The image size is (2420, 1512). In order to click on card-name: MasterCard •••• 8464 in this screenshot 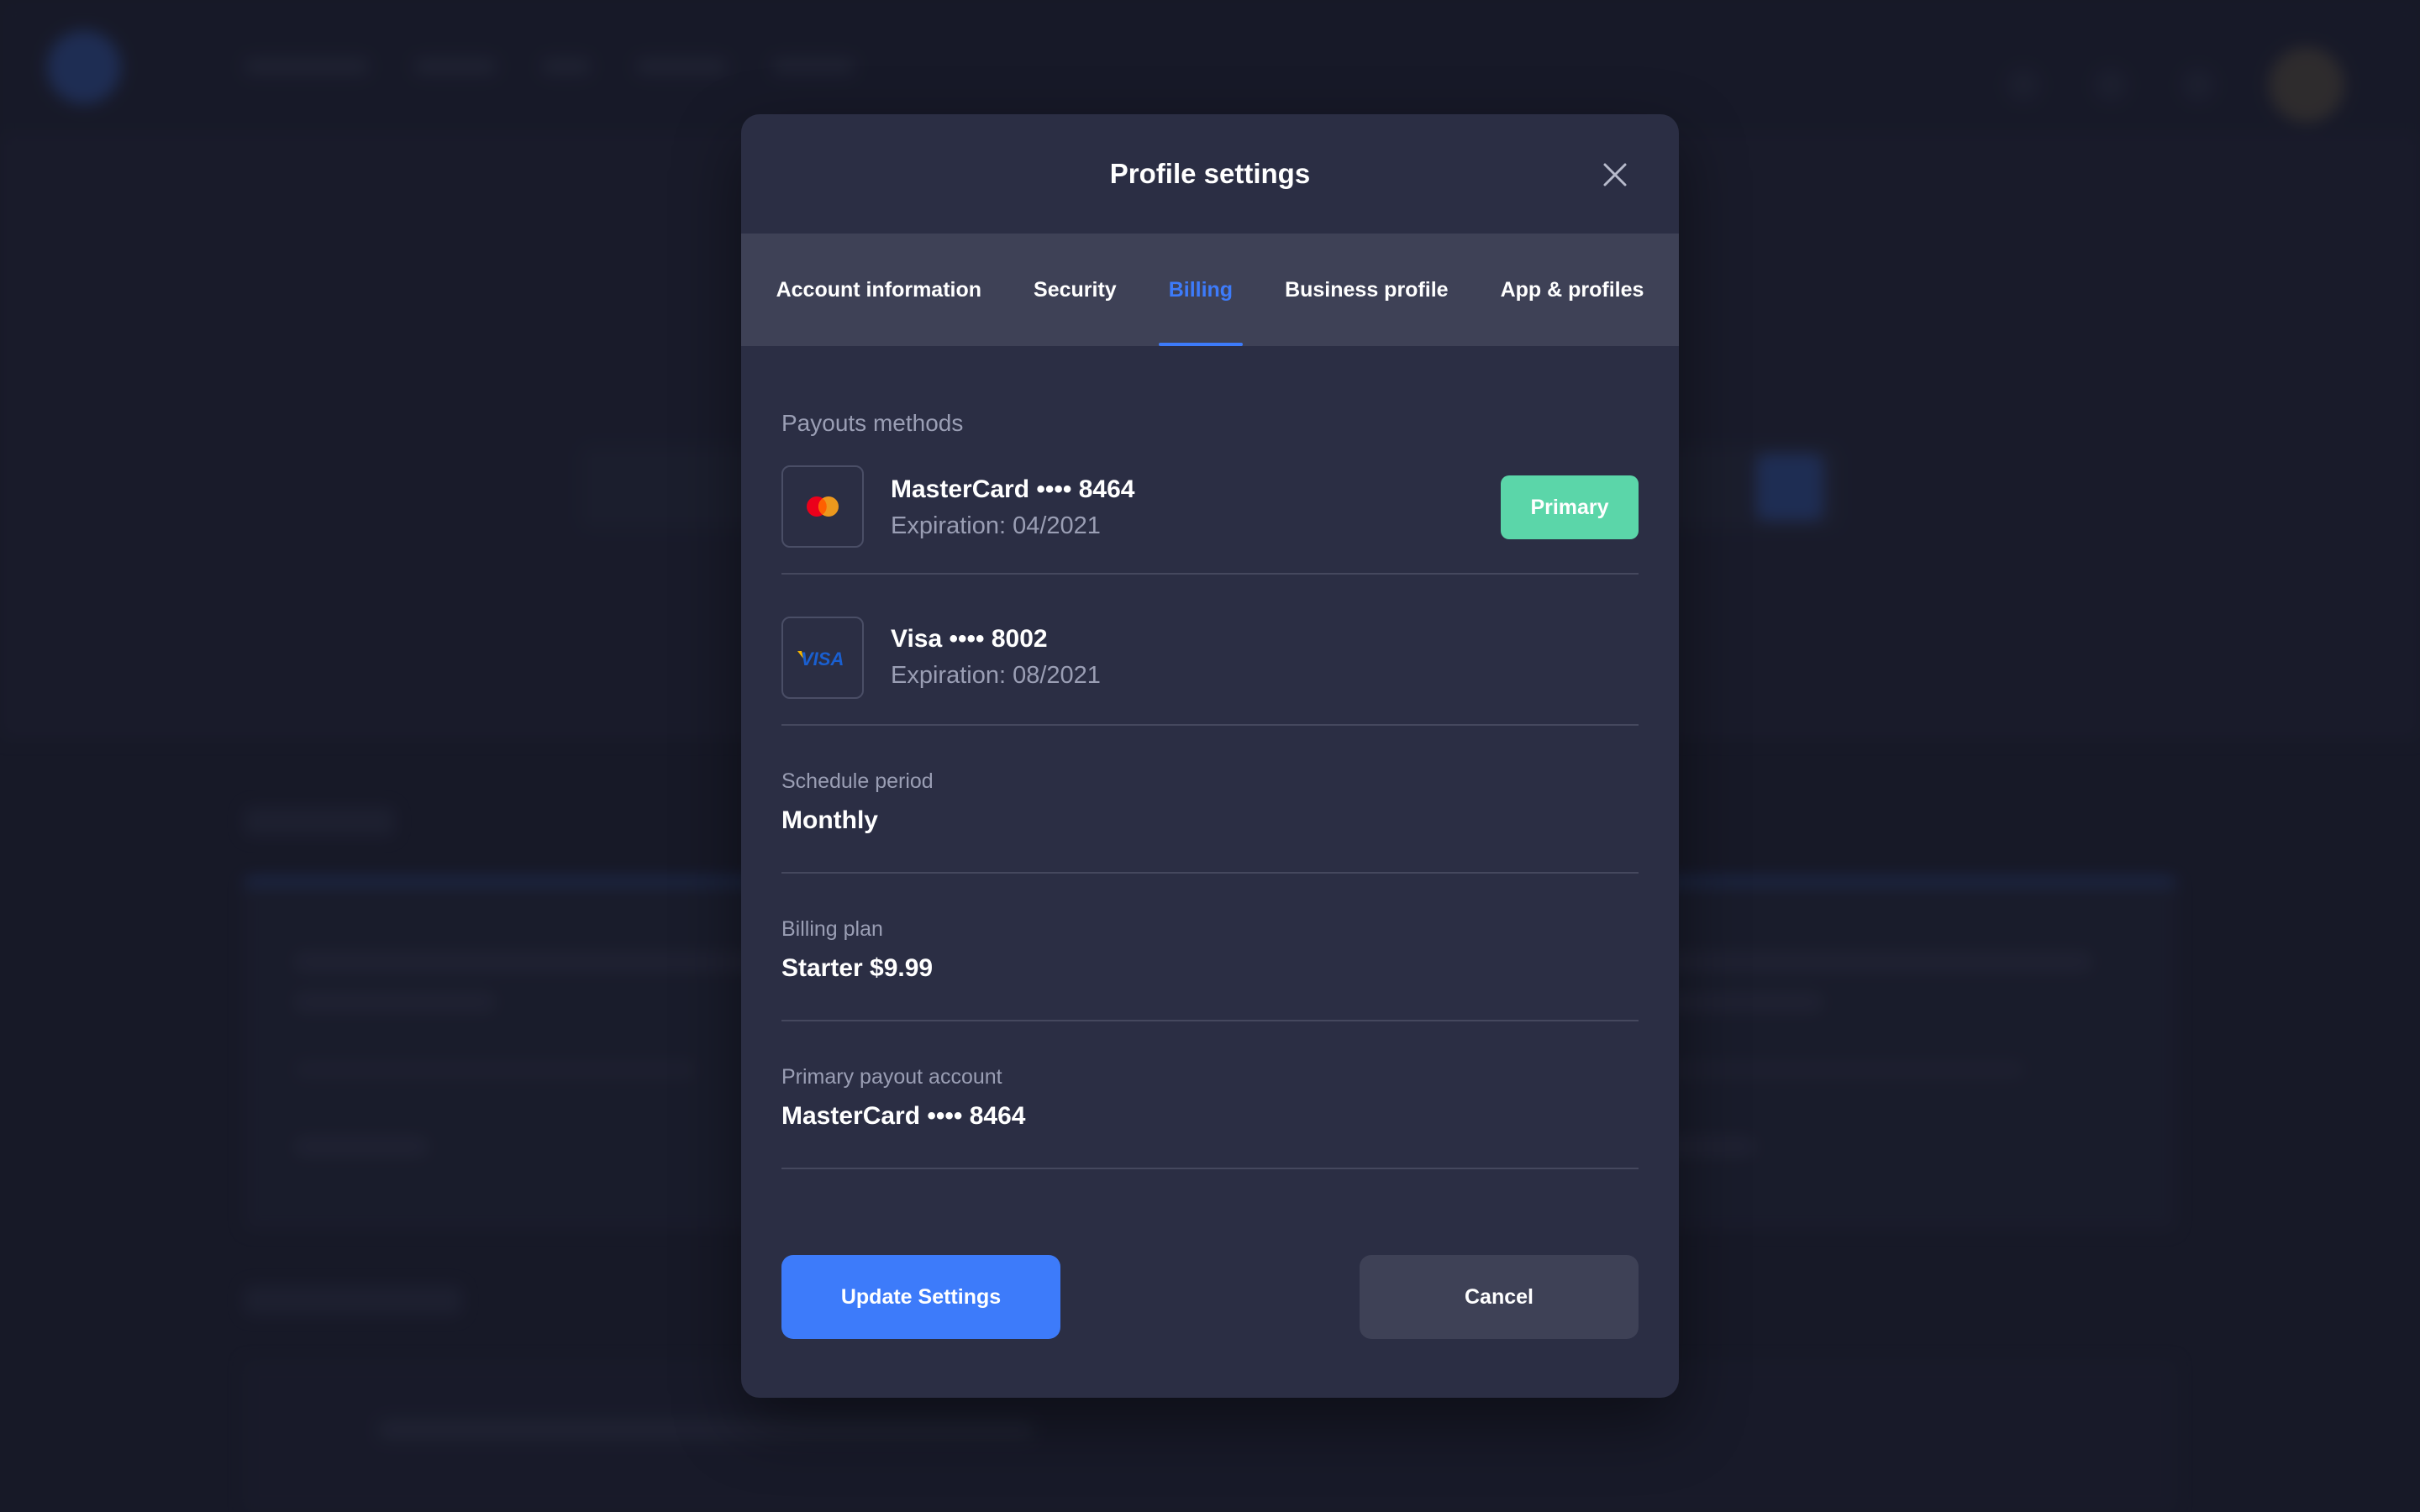, I will do `click(1013, 489)`.